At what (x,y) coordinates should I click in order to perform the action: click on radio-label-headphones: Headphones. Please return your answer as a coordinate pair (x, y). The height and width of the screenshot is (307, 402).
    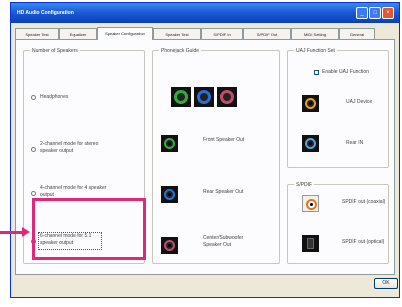
    Looking at the image, I should click on (54, 97).